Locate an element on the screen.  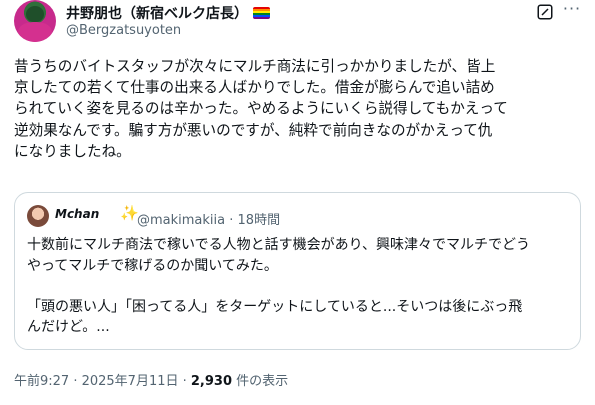
quoted-author-name: Mchan is located at coordinates (77, 214).